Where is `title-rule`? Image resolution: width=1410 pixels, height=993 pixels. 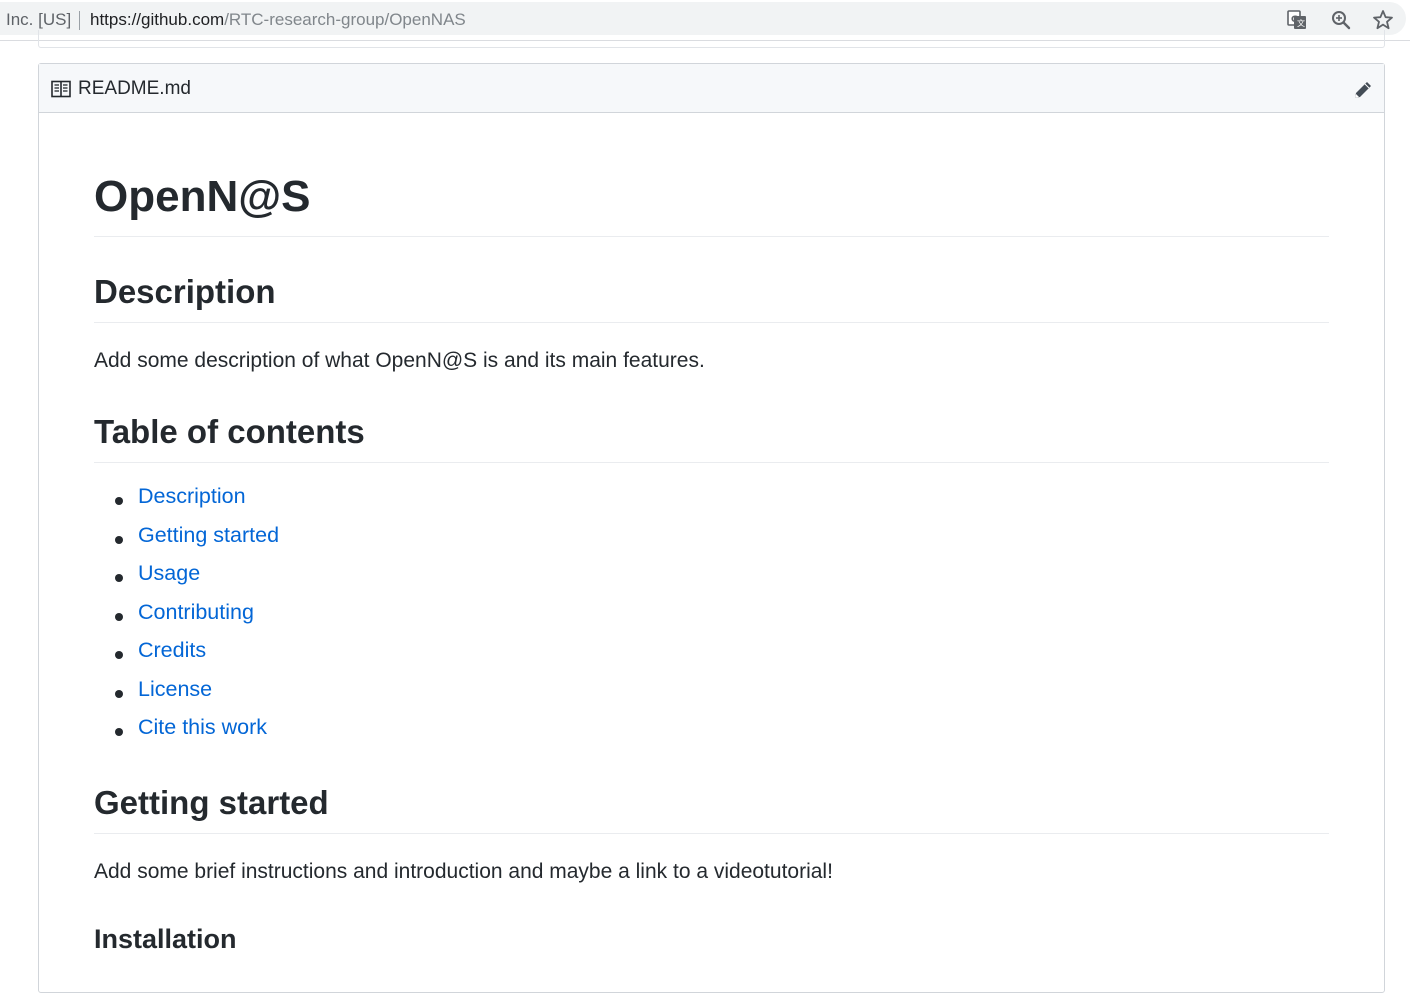 title-rule is located at coordinates (711, 236).